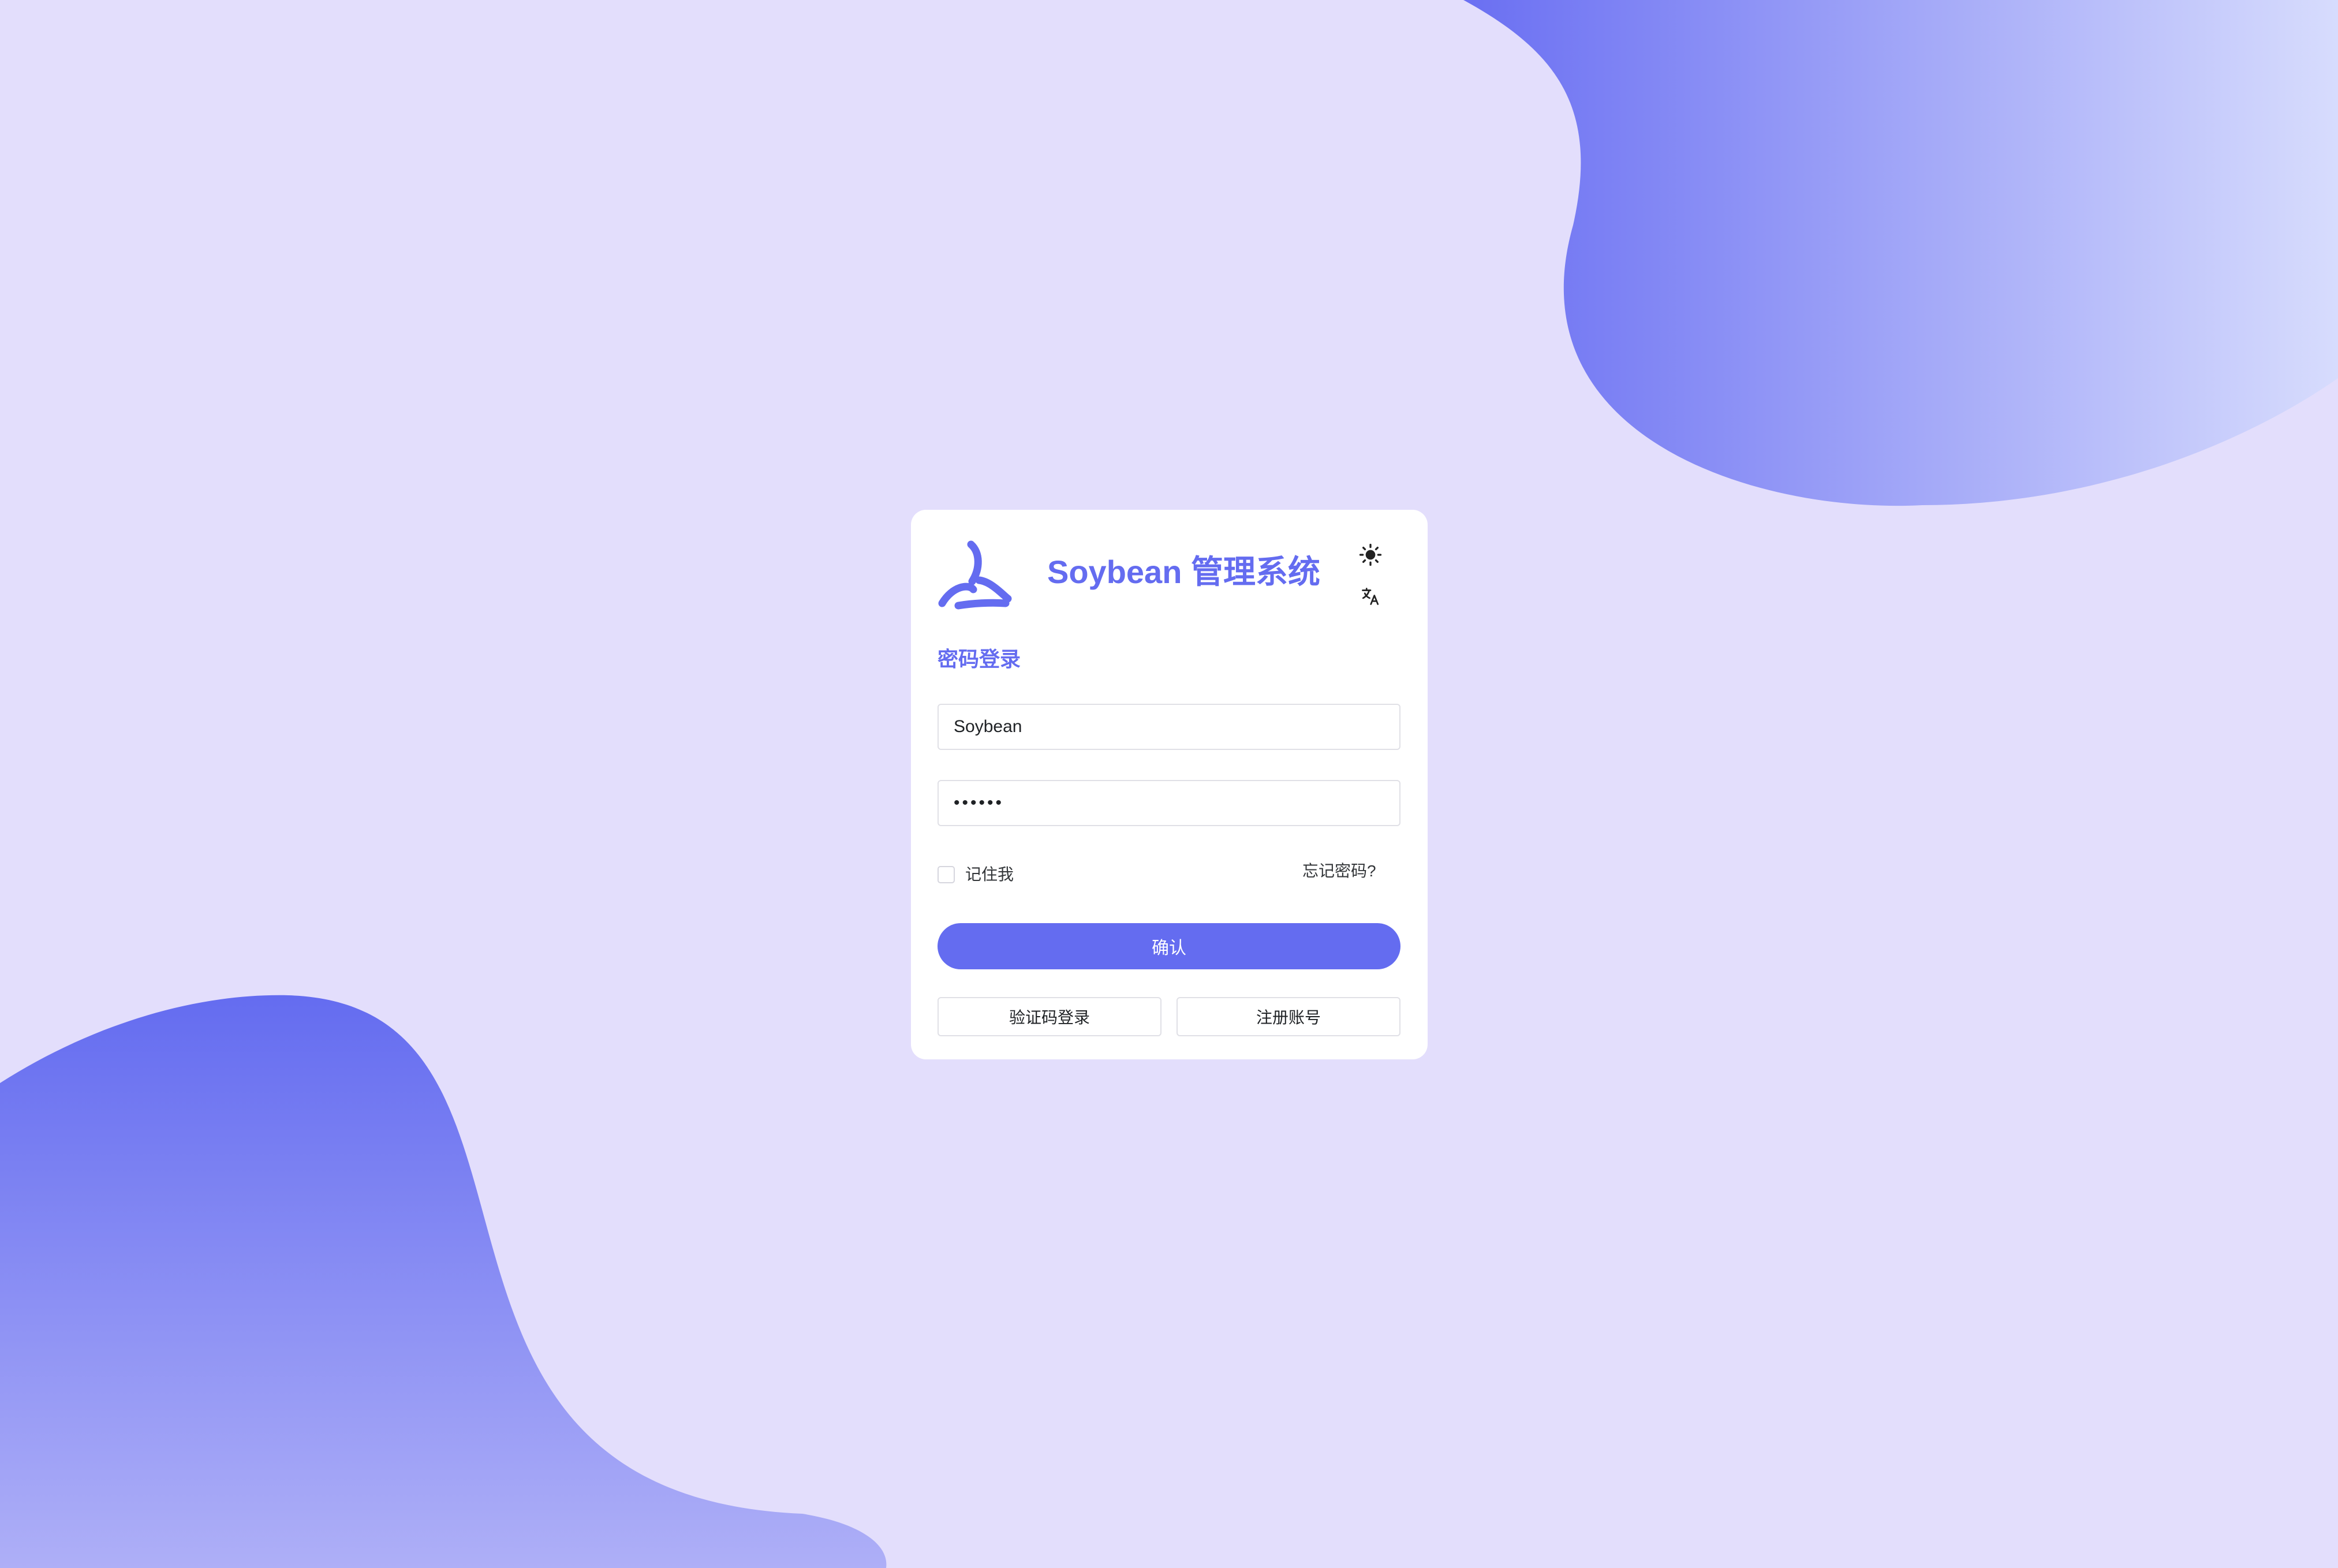 The width and height of the screenshot is (2338, 1568). I want to click on register-button: 注册账号, so click(1288, 1016).